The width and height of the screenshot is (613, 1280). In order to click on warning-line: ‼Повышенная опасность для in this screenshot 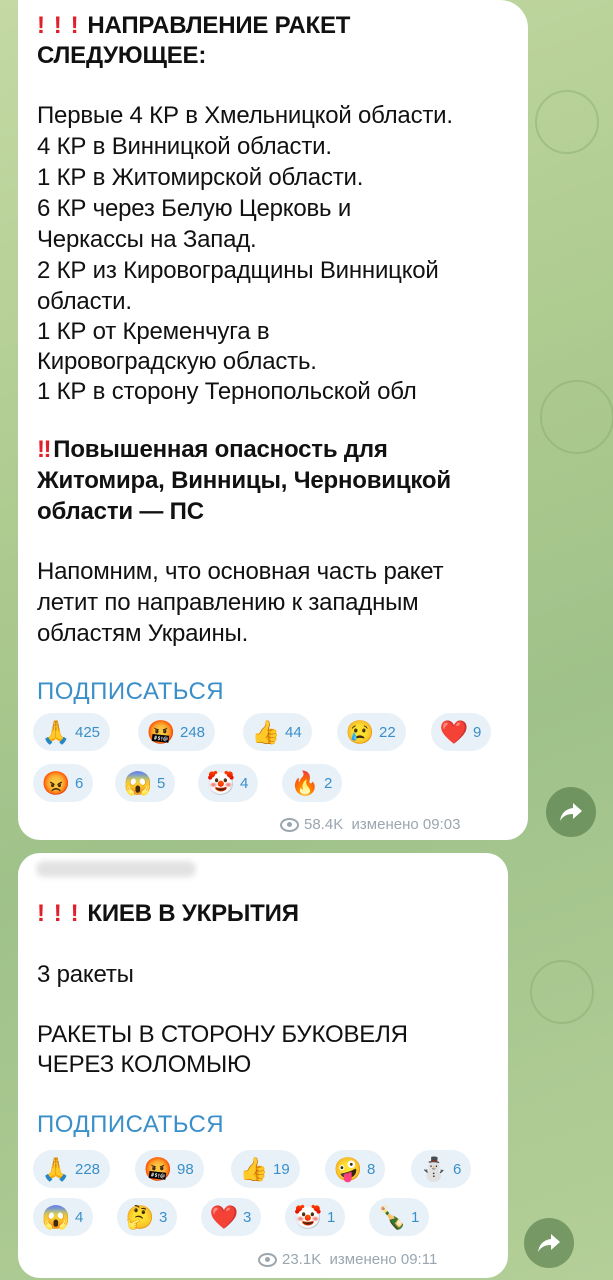, I will do `click(212, 449)`.